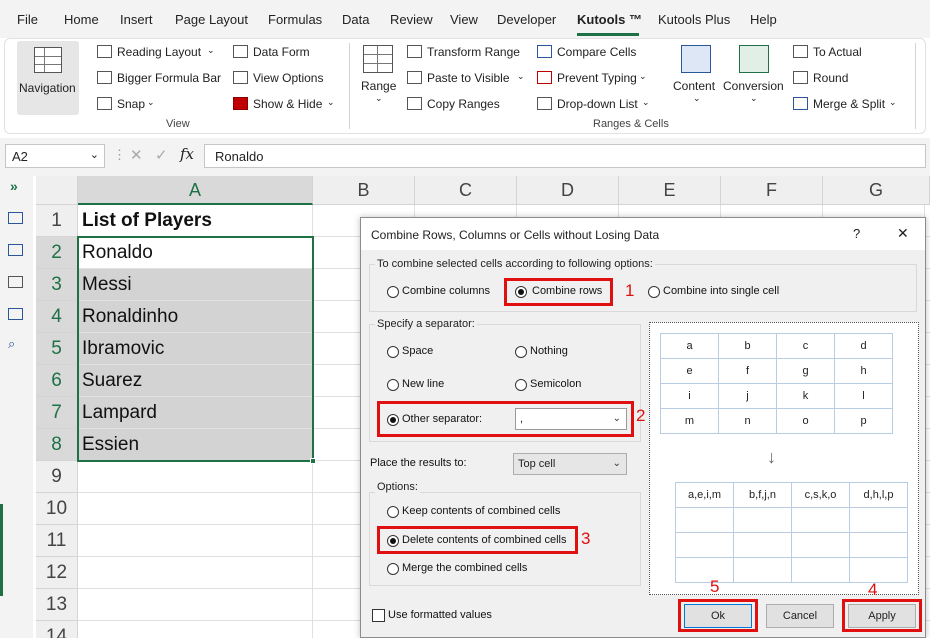 Image resolution: width=930 pixels, height=638 pixels. Describe the element at coordinates (57, 413) in the screenshot. I see `row-header-7: 7` at that location.